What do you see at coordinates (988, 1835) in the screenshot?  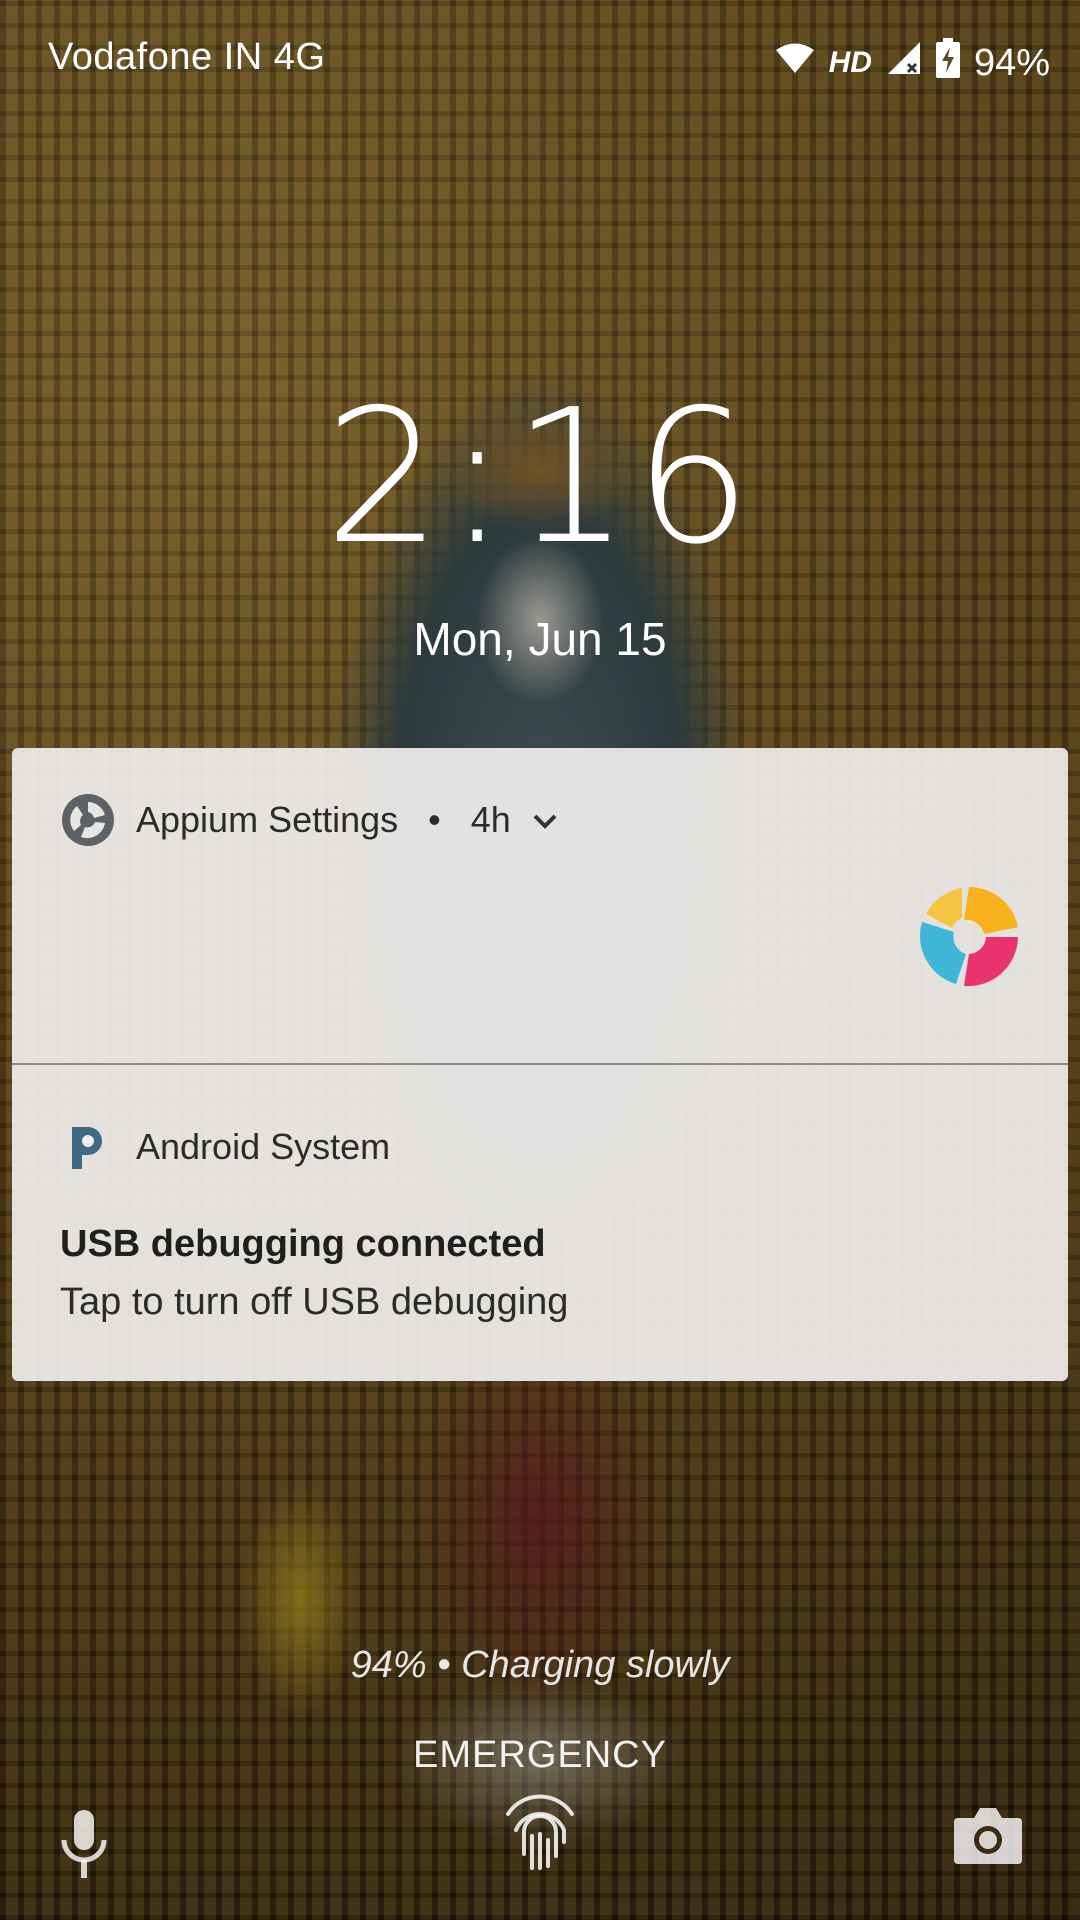 I see `camera-icon` at bounding box center [988, 1835].